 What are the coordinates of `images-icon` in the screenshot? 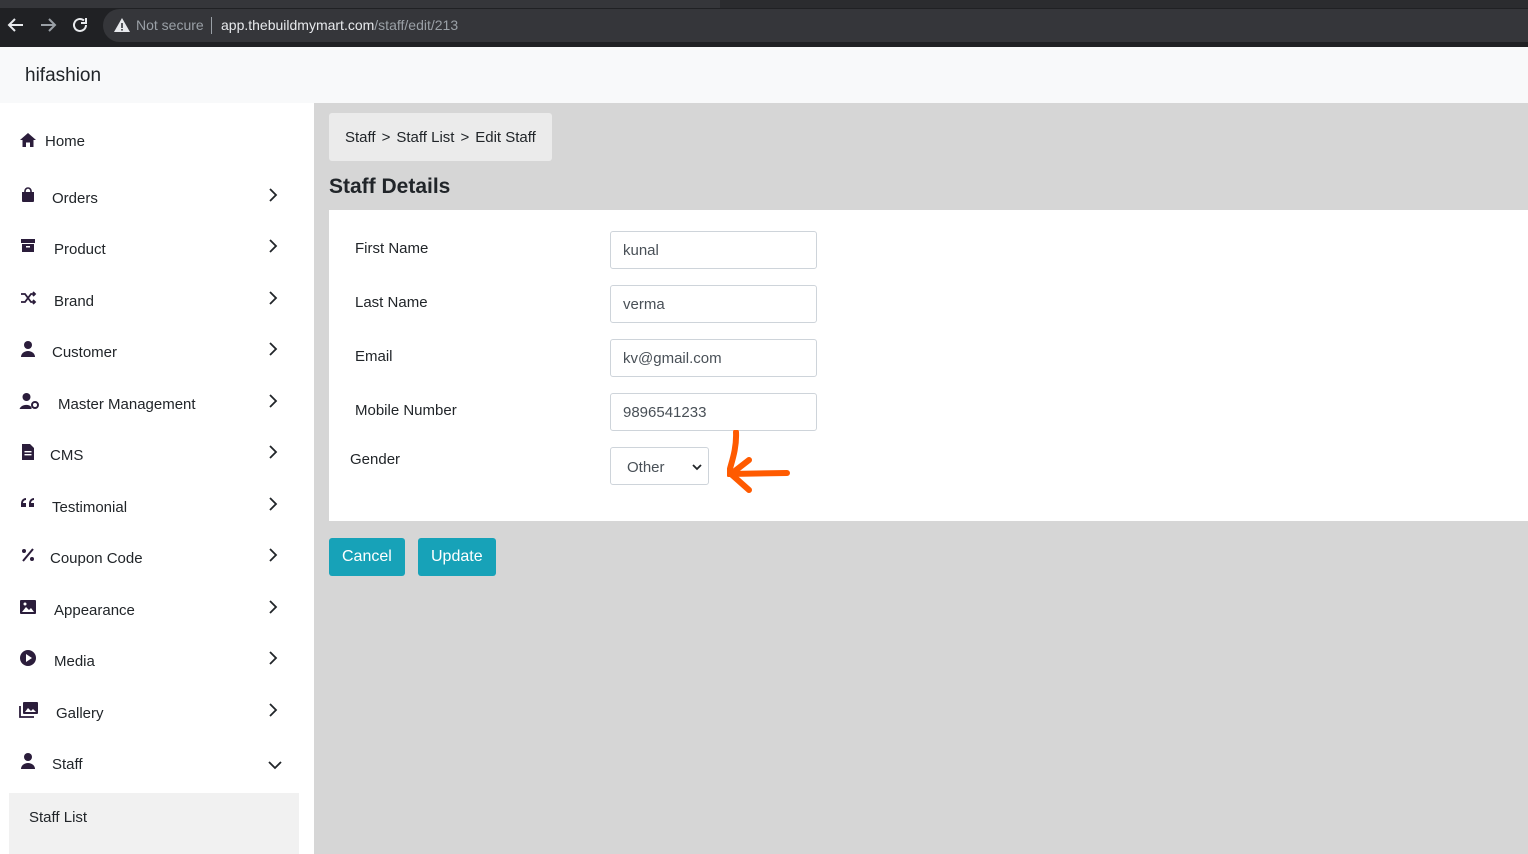 It's located at (28, 710).